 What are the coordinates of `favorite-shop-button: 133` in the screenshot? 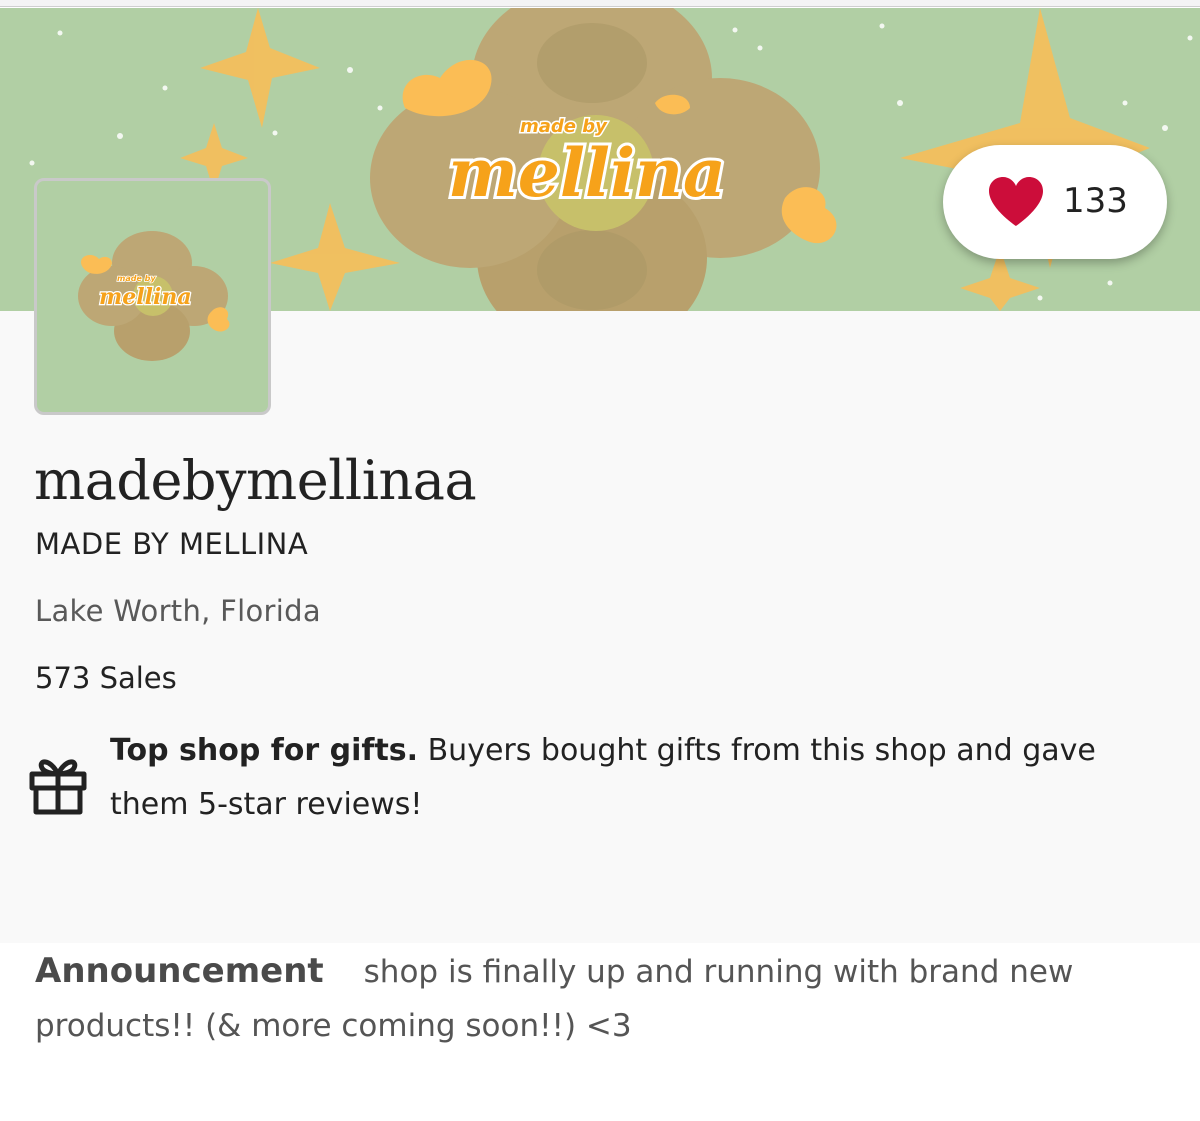 It's located at (1055, 202).